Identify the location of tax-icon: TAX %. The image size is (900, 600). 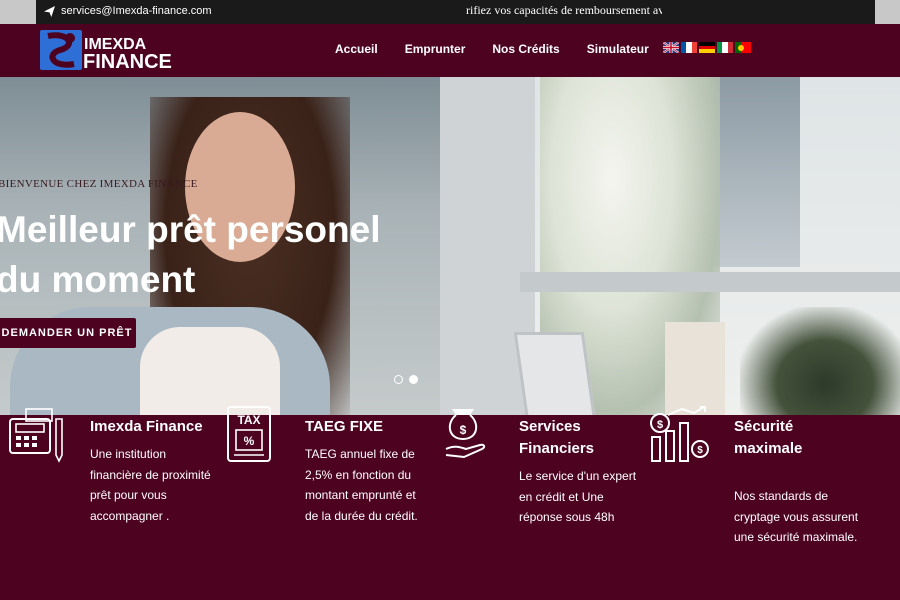
(249, 434).